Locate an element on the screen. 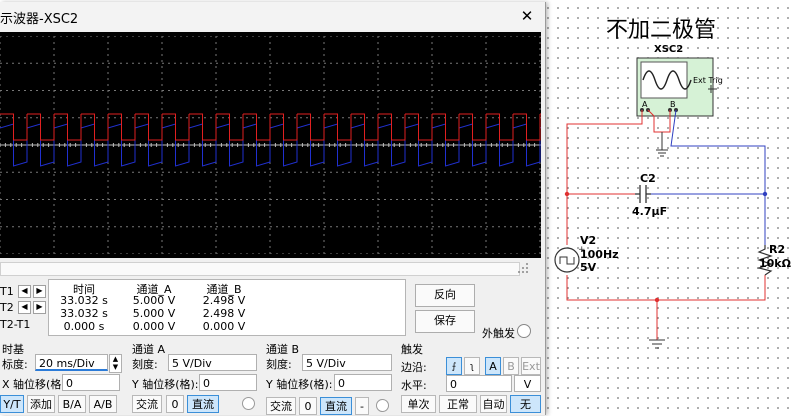 This screenshot has width=796, height=416. mode-ba-button: B/A is located at coordinates (72, 404).